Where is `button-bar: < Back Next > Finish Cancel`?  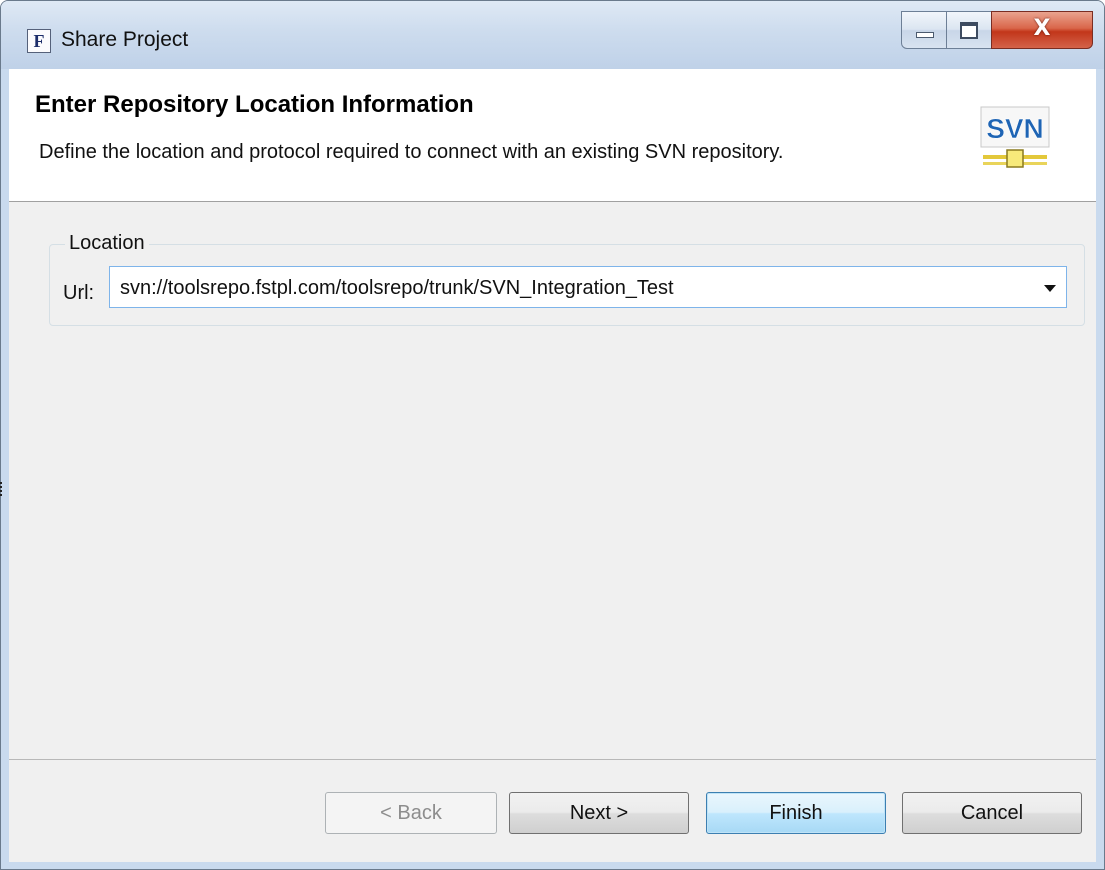 button-bar: < Back Next > Finish Cancel is located at coordinates (552, 810).